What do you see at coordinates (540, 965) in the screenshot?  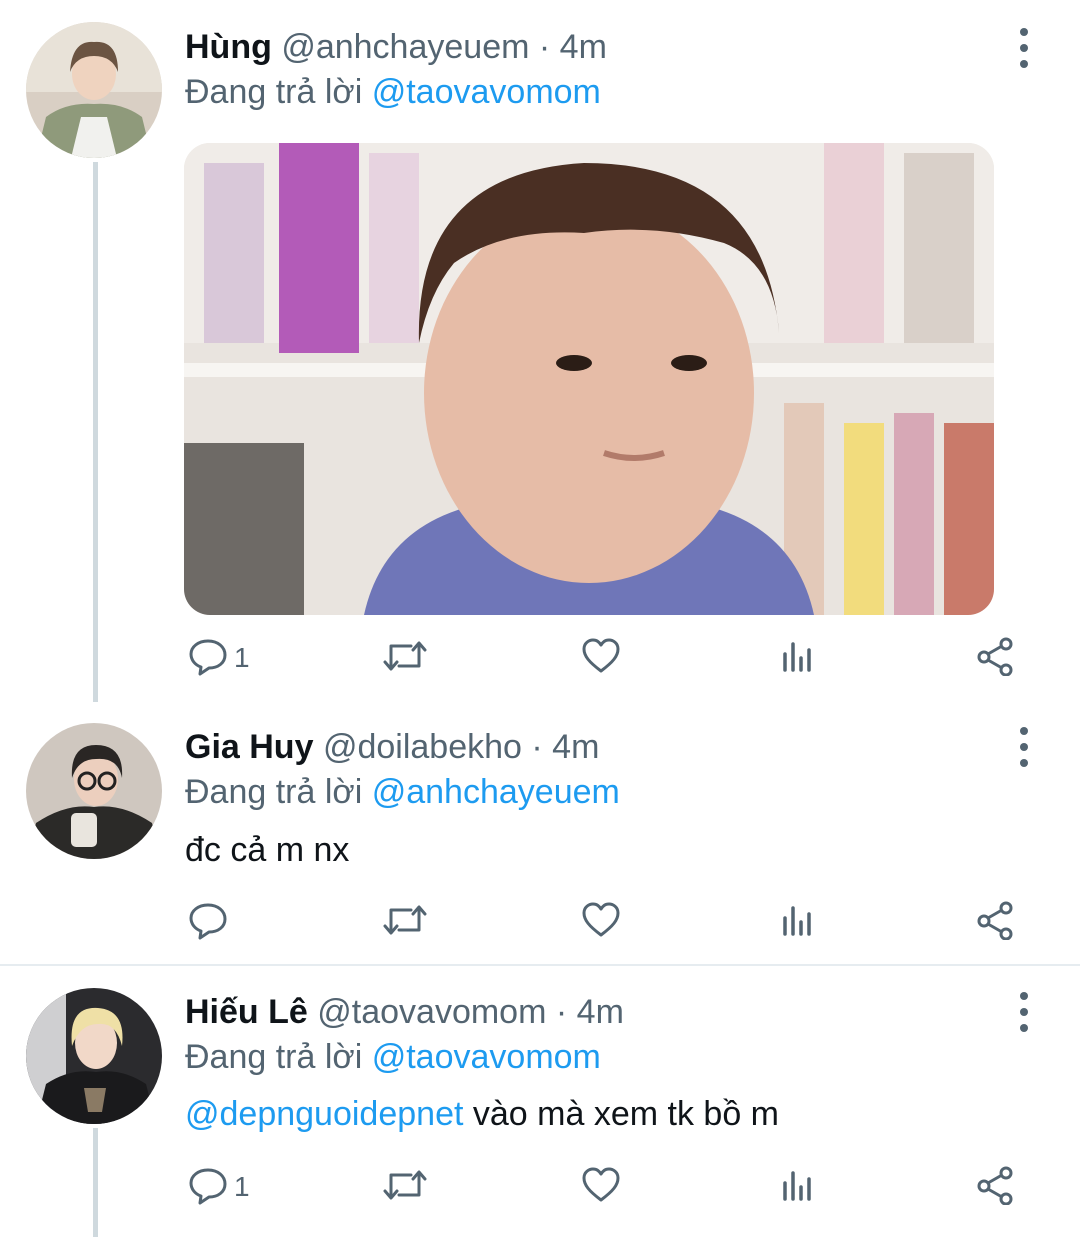 I see `tweet-divider` at bounding box center [540, 965].